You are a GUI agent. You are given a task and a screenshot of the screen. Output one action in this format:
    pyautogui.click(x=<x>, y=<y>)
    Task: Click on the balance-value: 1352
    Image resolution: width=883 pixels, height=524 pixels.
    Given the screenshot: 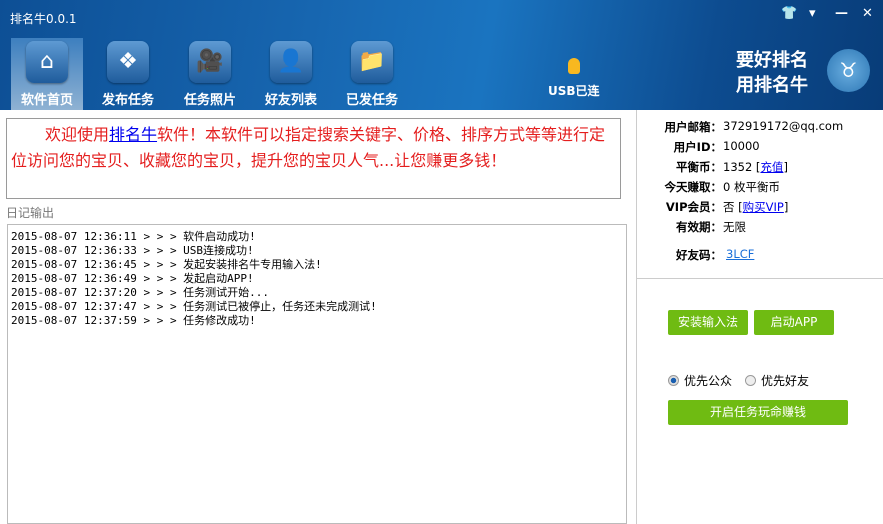 What is the action you would take?
    pyautogui.click(x=738, y=167)
    